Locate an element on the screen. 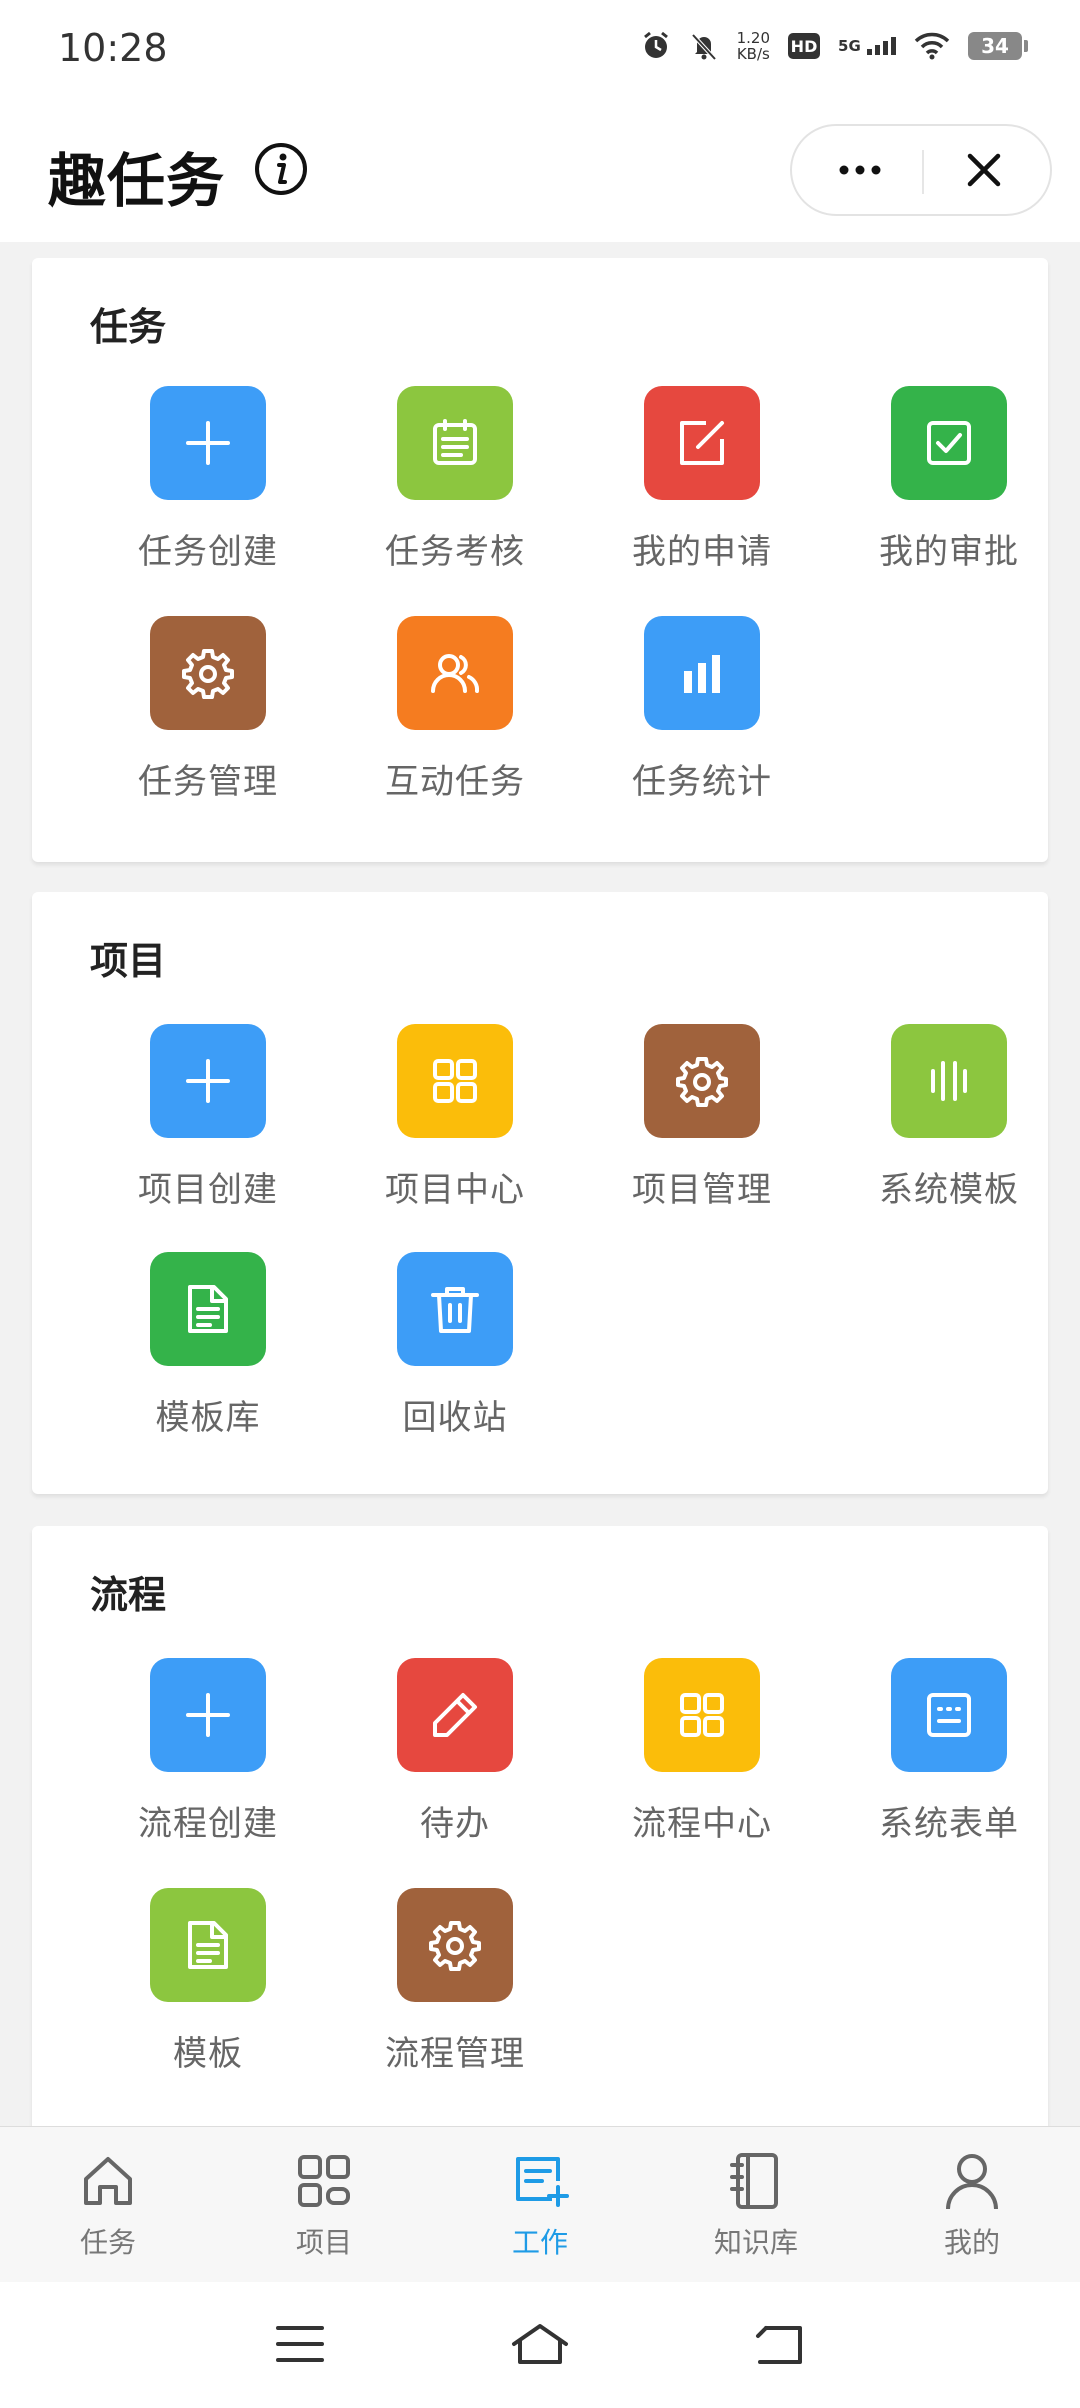 This screenshot has height=2408, width=1080. grid-item: 回收站 is located at coordinates (449, 1352).